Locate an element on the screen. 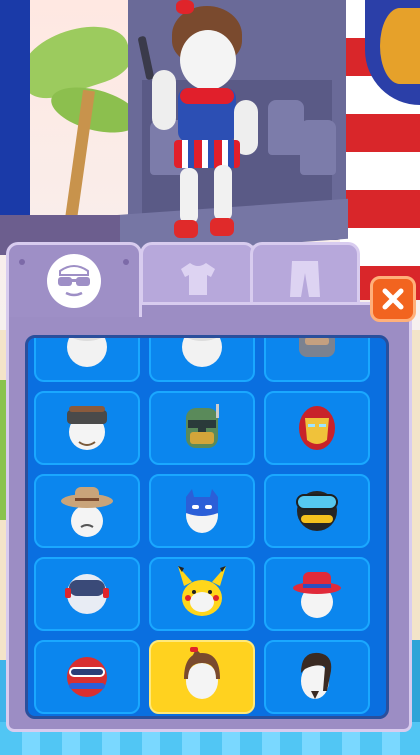 The height and width of the screenshot is (755, 420). brown-hair-icon is located at coordinates (202, 677).